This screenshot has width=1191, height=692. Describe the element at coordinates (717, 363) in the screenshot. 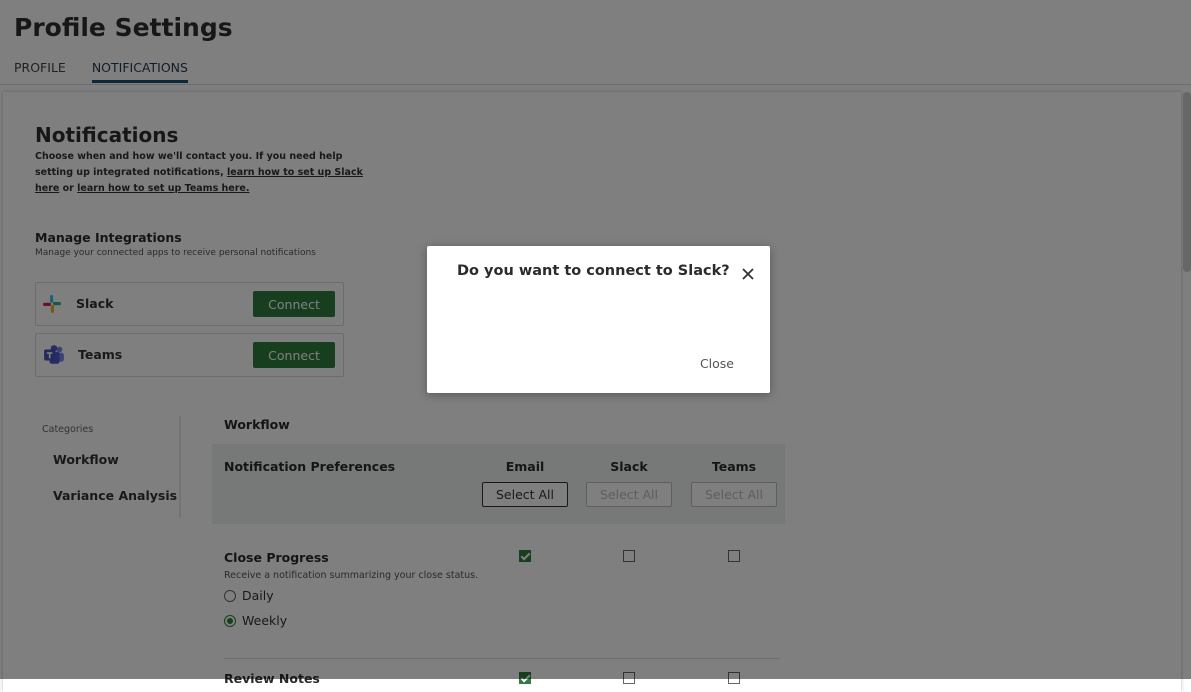

I see `dialog-close-button: Close` at that location.